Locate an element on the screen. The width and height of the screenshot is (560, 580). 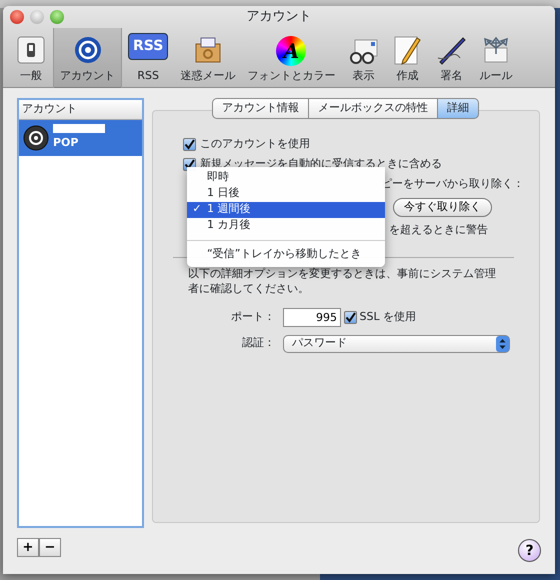
toolbar-label: アカウント is located at coordinates (87, 76).